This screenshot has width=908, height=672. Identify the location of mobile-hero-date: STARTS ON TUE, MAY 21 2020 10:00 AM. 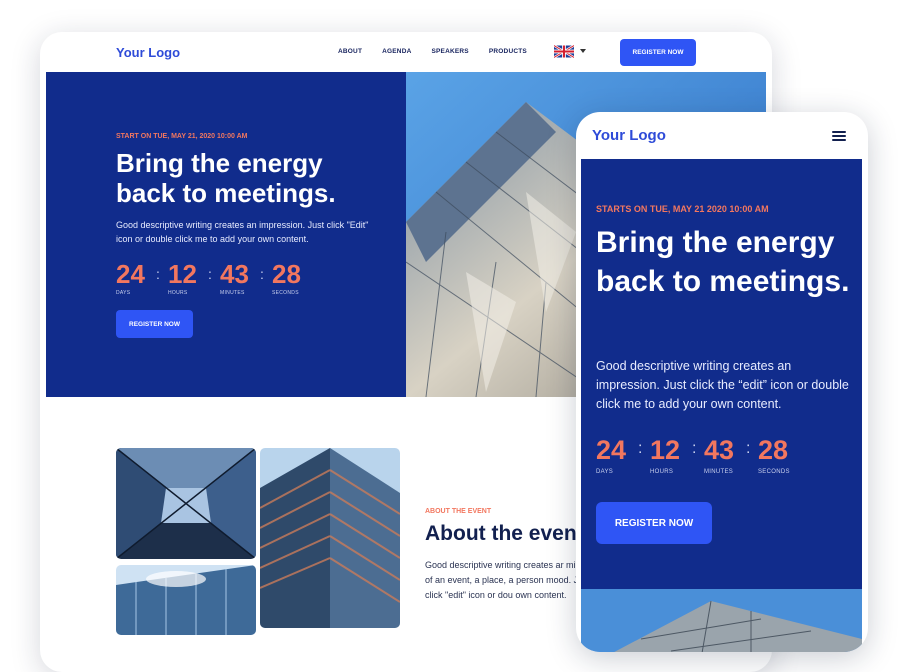
(682, 209).